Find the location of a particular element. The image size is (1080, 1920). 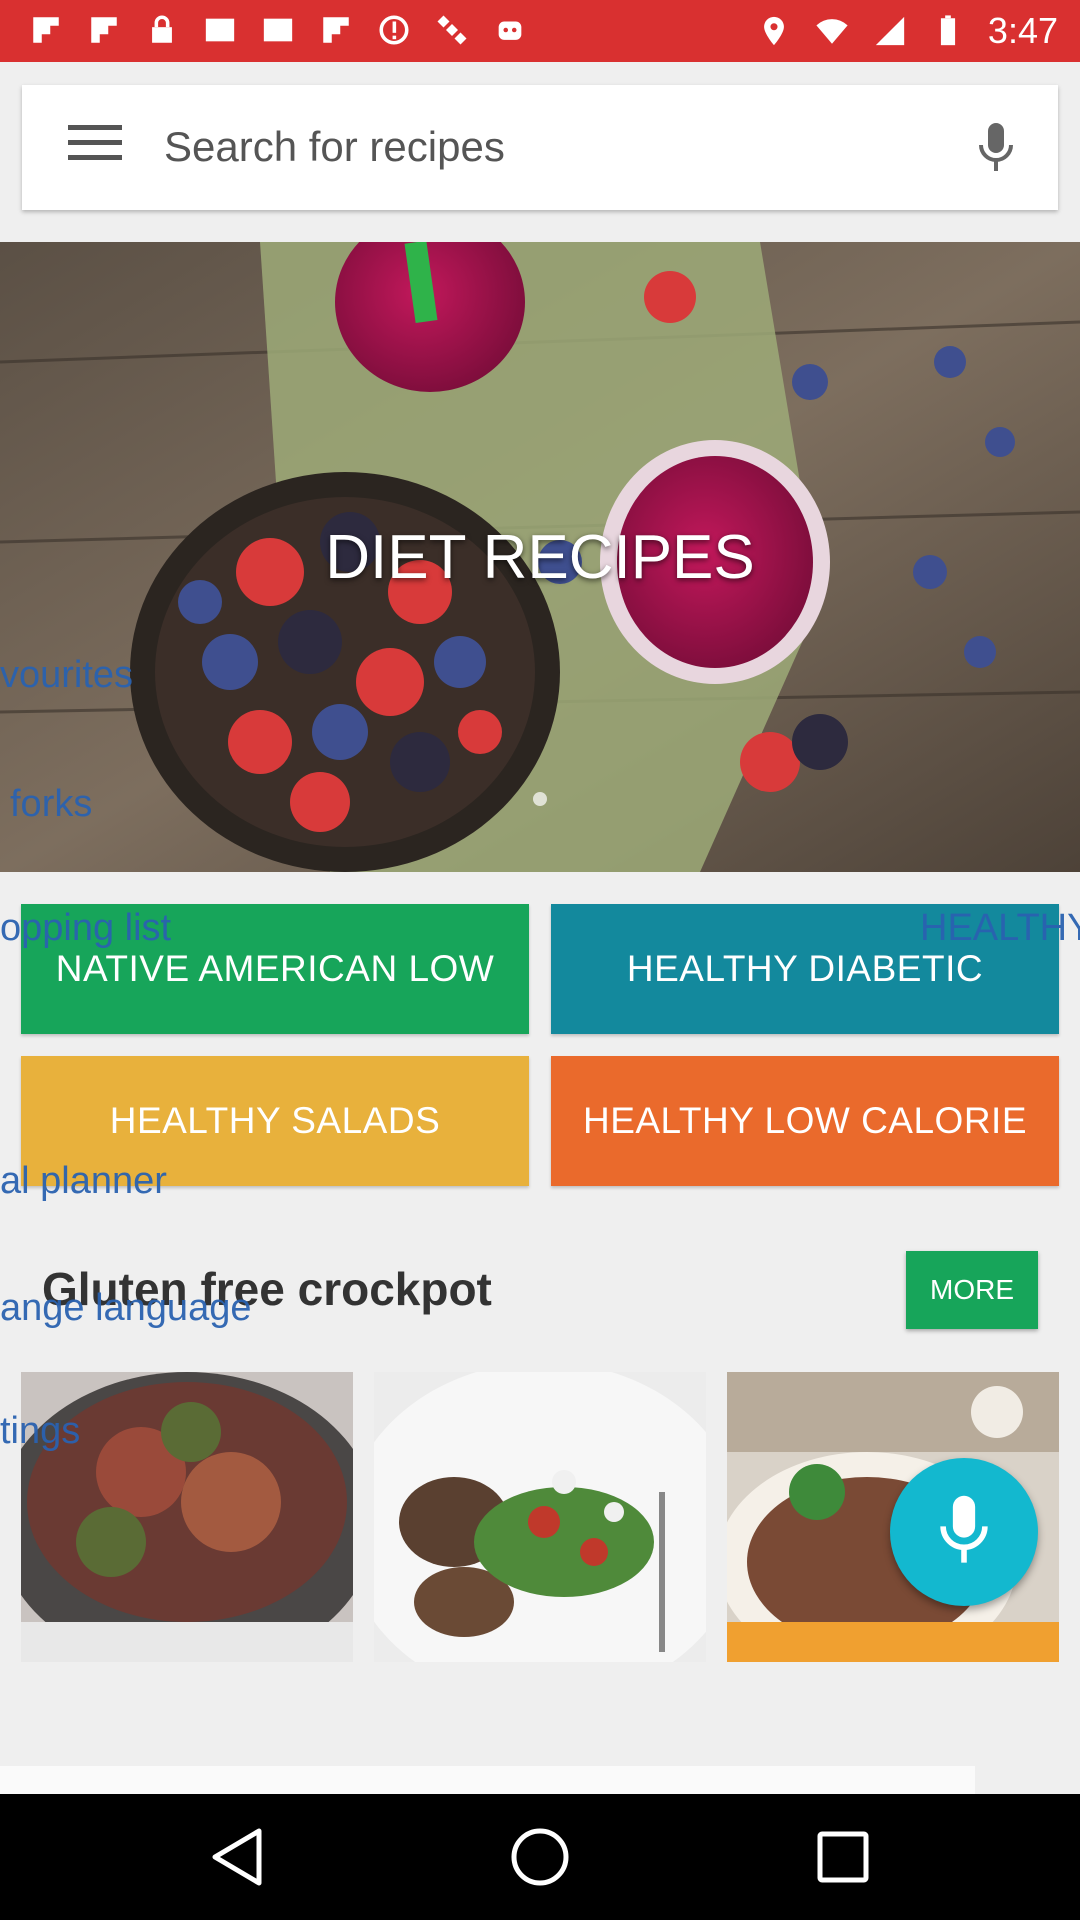

drawer-item-shopping-list: opping list is located at coordinates (85, 928).